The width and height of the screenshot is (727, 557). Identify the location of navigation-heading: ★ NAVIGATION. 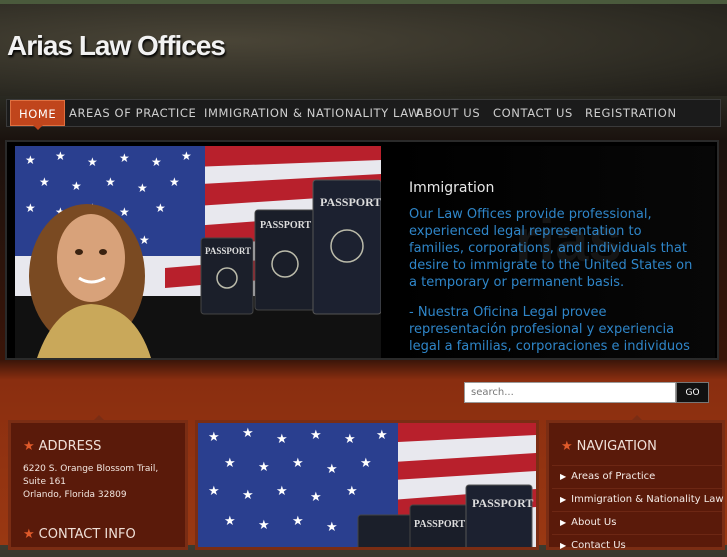
(609, 446).